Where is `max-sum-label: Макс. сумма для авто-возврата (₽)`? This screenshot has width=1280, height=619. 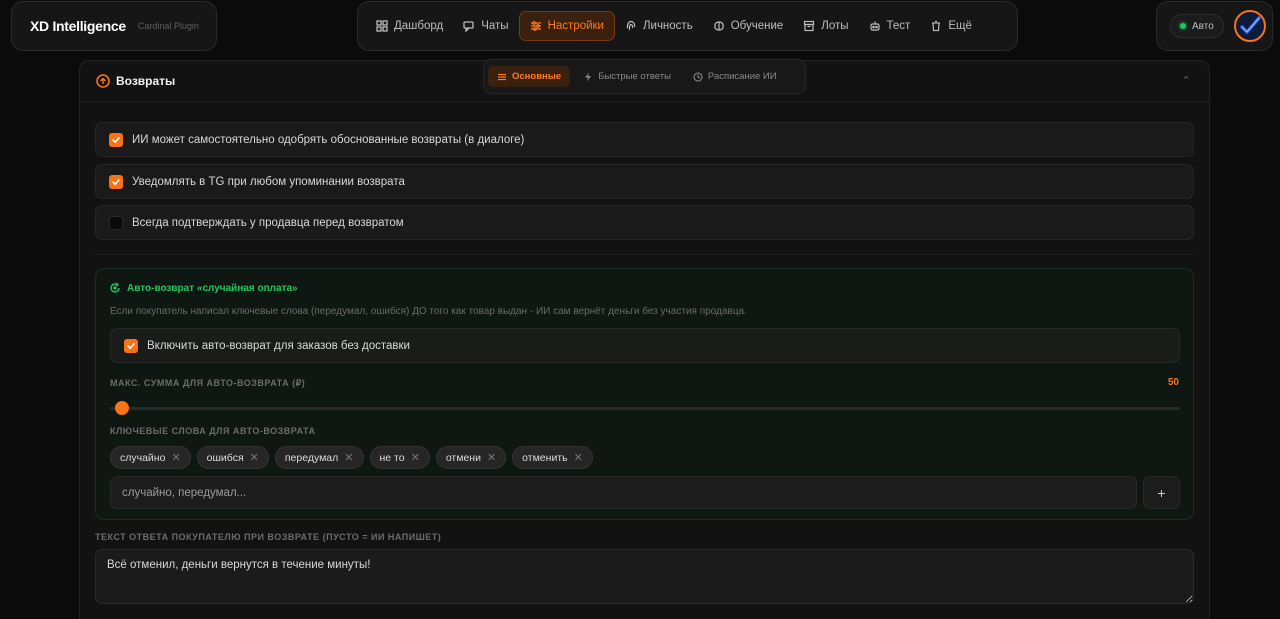
max-sum-label: Макс. сумма для авто-возврата (₽) is located at coordinates (208, 383).